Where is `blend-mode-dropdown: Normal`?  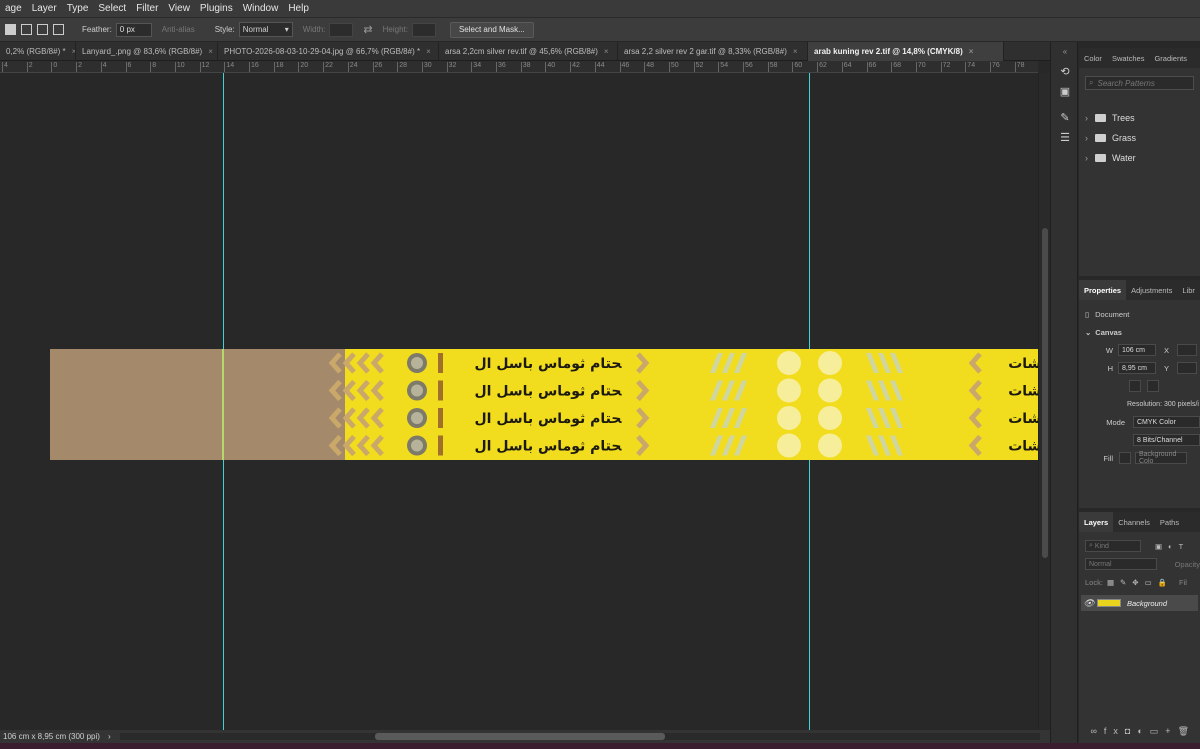
blend-mode-dropdown: Normal is located at coordinates (1121, 564).